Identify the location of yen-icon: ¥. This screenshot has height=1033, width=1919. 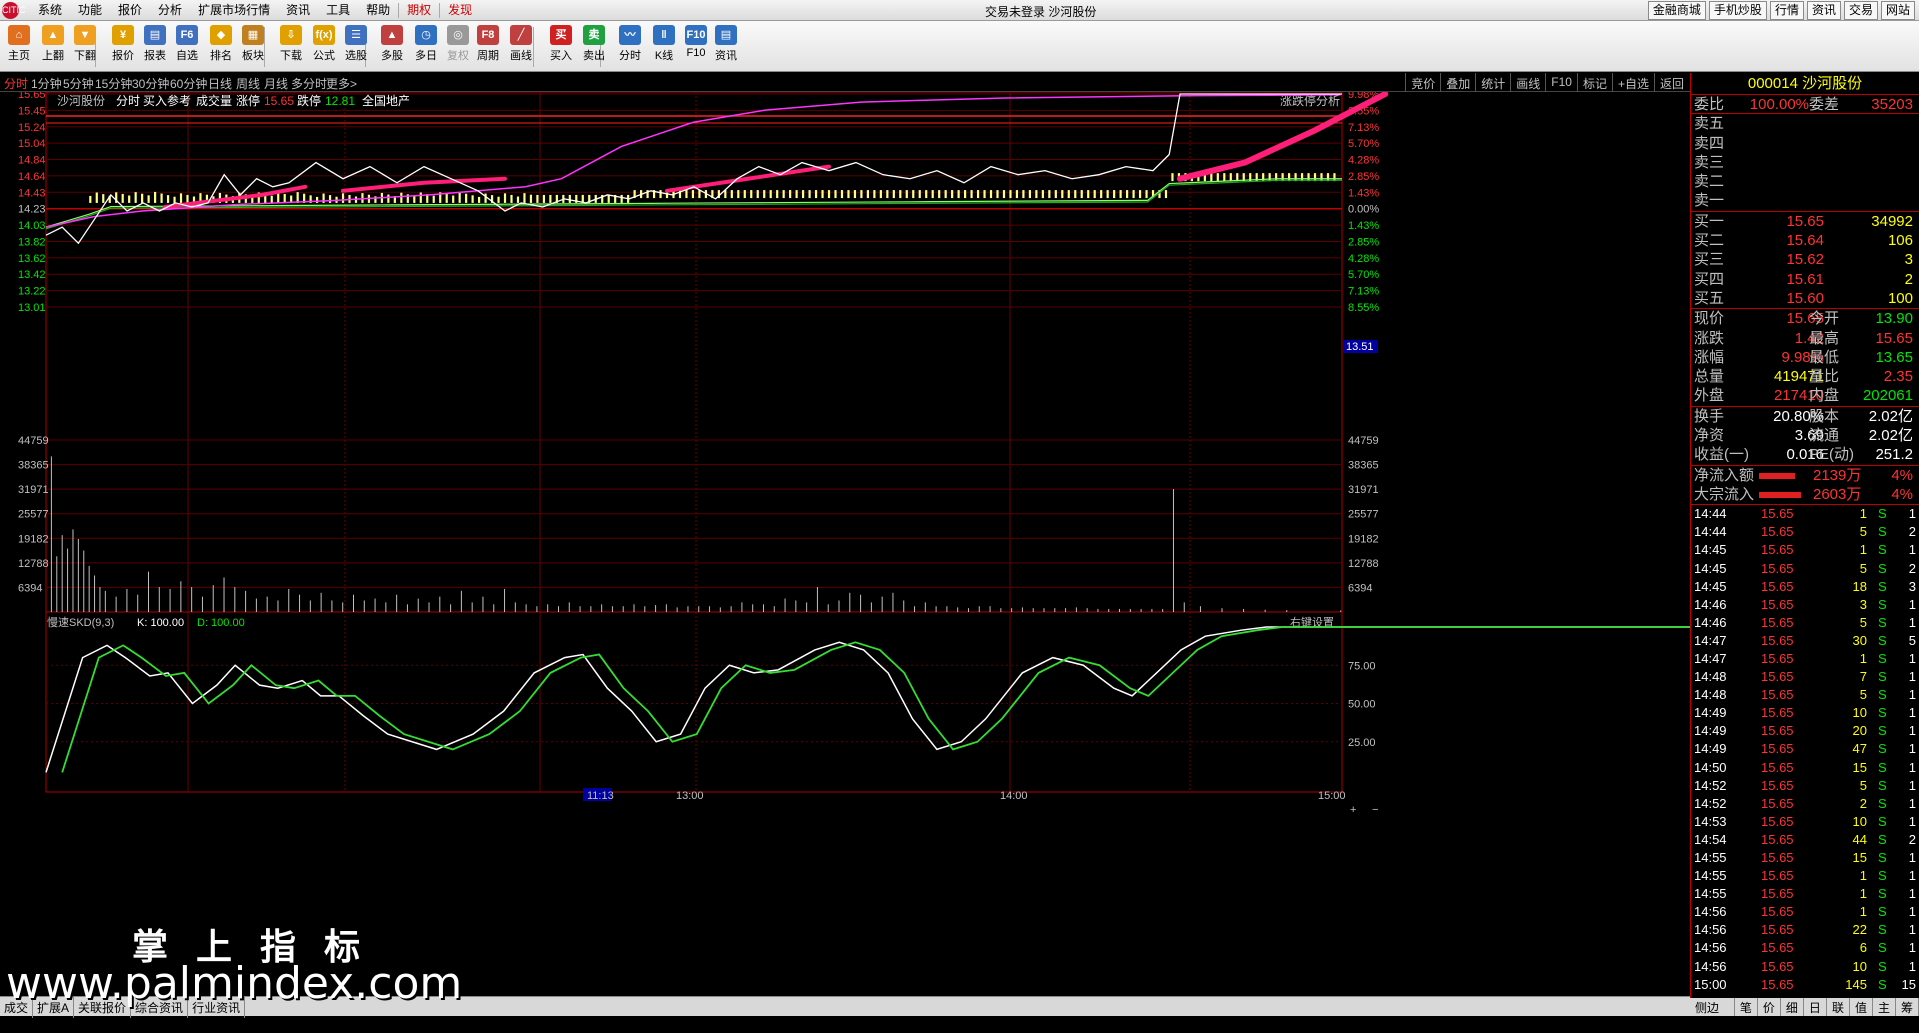
(123, 35).